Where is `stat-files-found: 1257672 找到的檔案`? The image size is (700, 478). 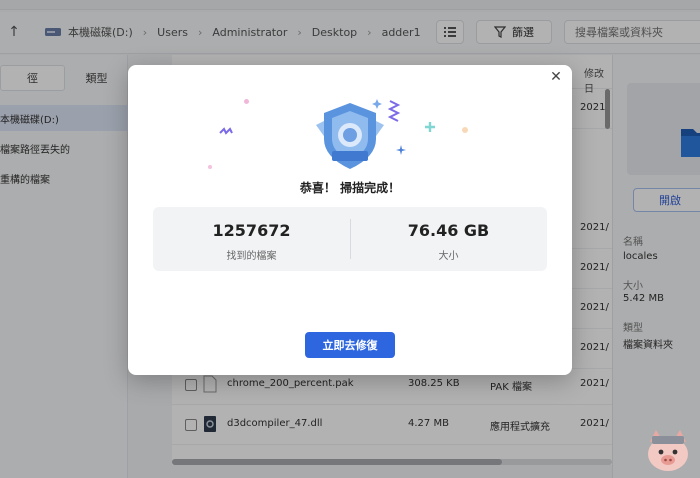
stat-files-found: 1257672 找到的檔案 is located at coordinates (251, 239).